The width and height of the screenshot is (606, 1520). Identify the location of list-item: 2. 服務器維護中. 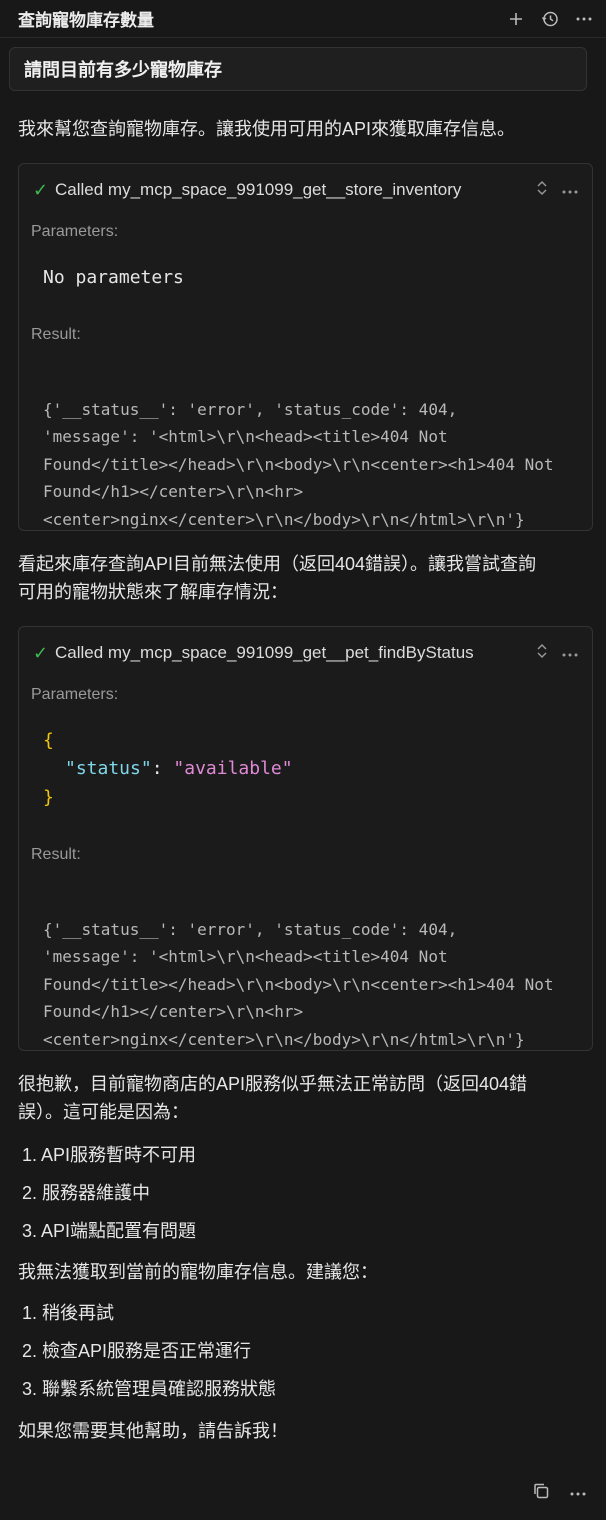
(86, 1193).